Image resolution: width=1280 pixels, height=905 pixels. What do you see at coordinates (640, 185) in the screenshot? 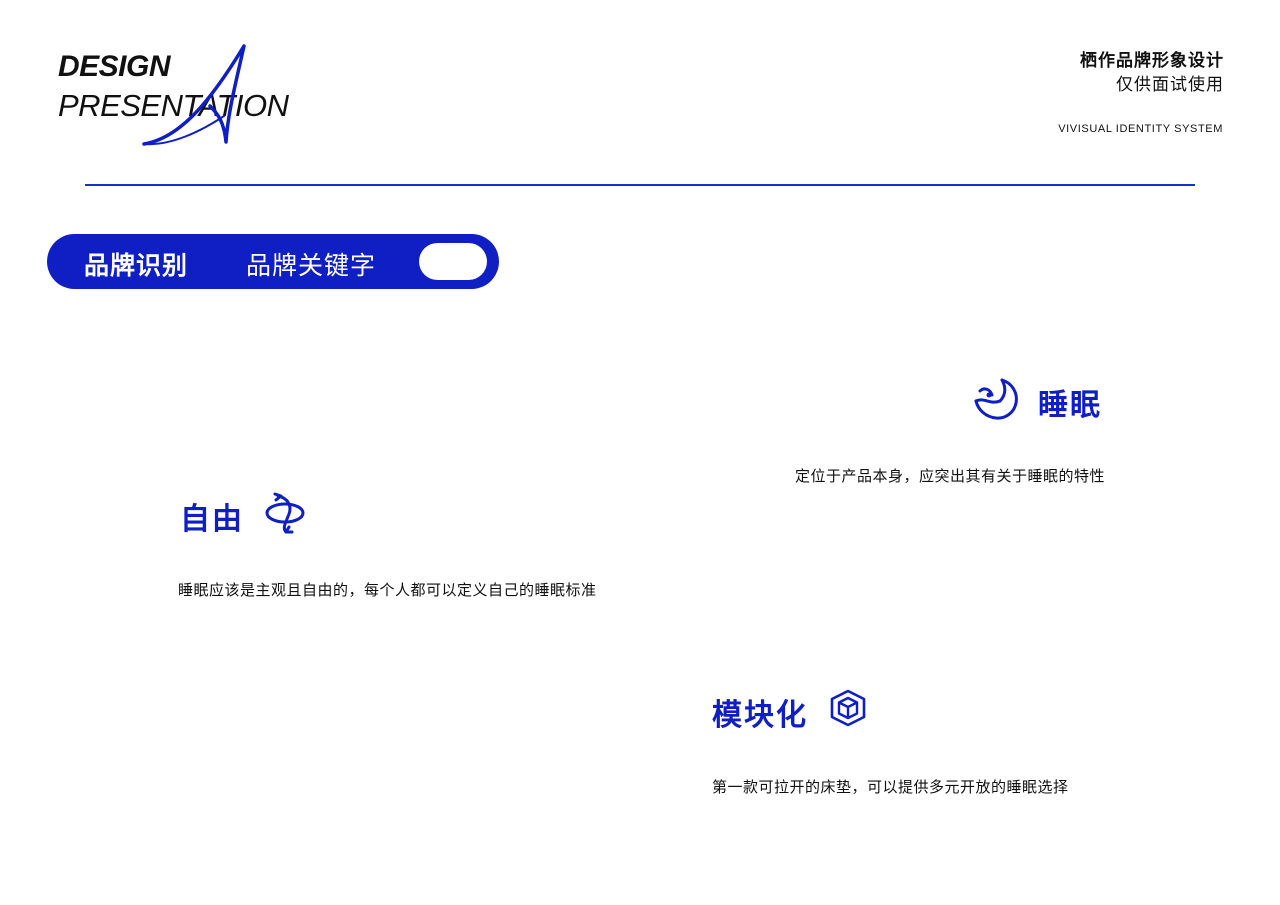
I see `header-divider` at bounding box center [640, 185].